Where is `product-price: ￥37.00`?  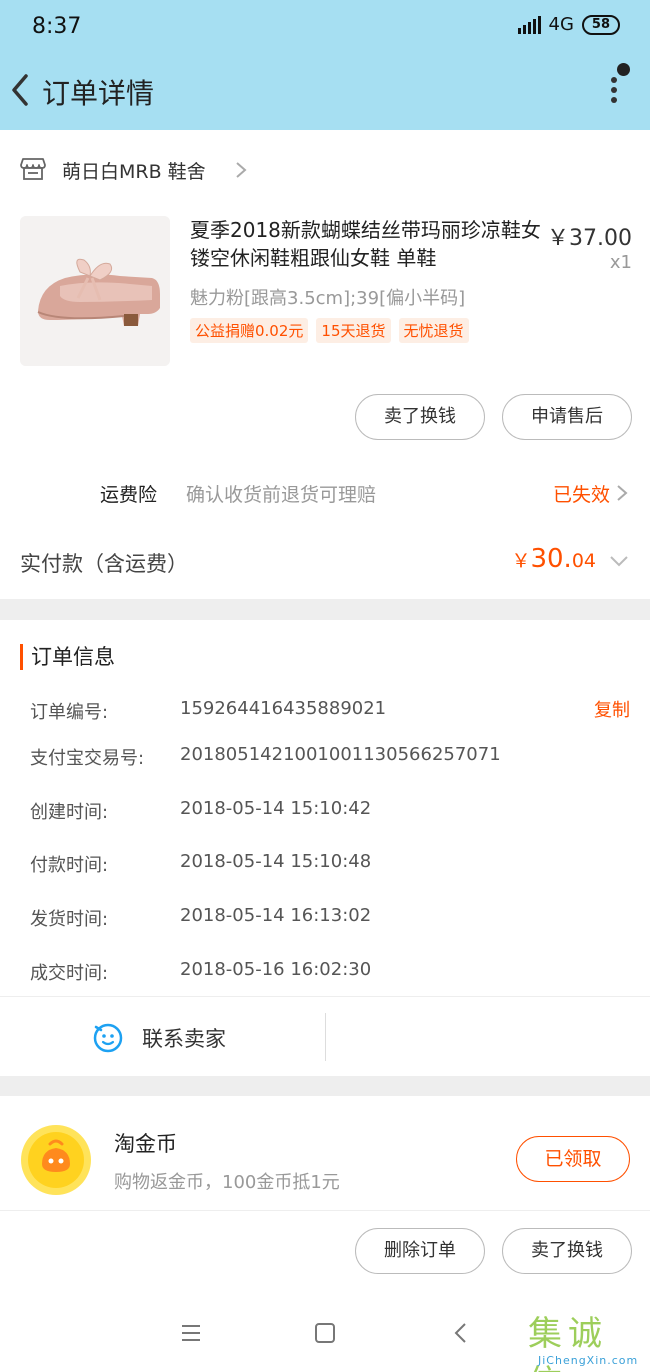
product-price: ￥37.00 is located at coordinates (589, 238).